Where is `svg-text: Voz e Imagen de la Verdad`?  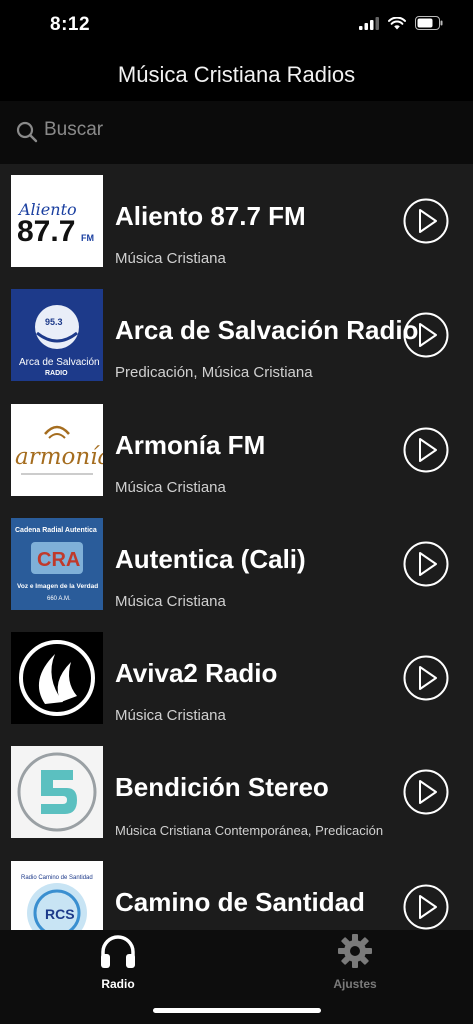 svg-text: Voz e Imagen de la Verdad is located at coordinates (57, 586).